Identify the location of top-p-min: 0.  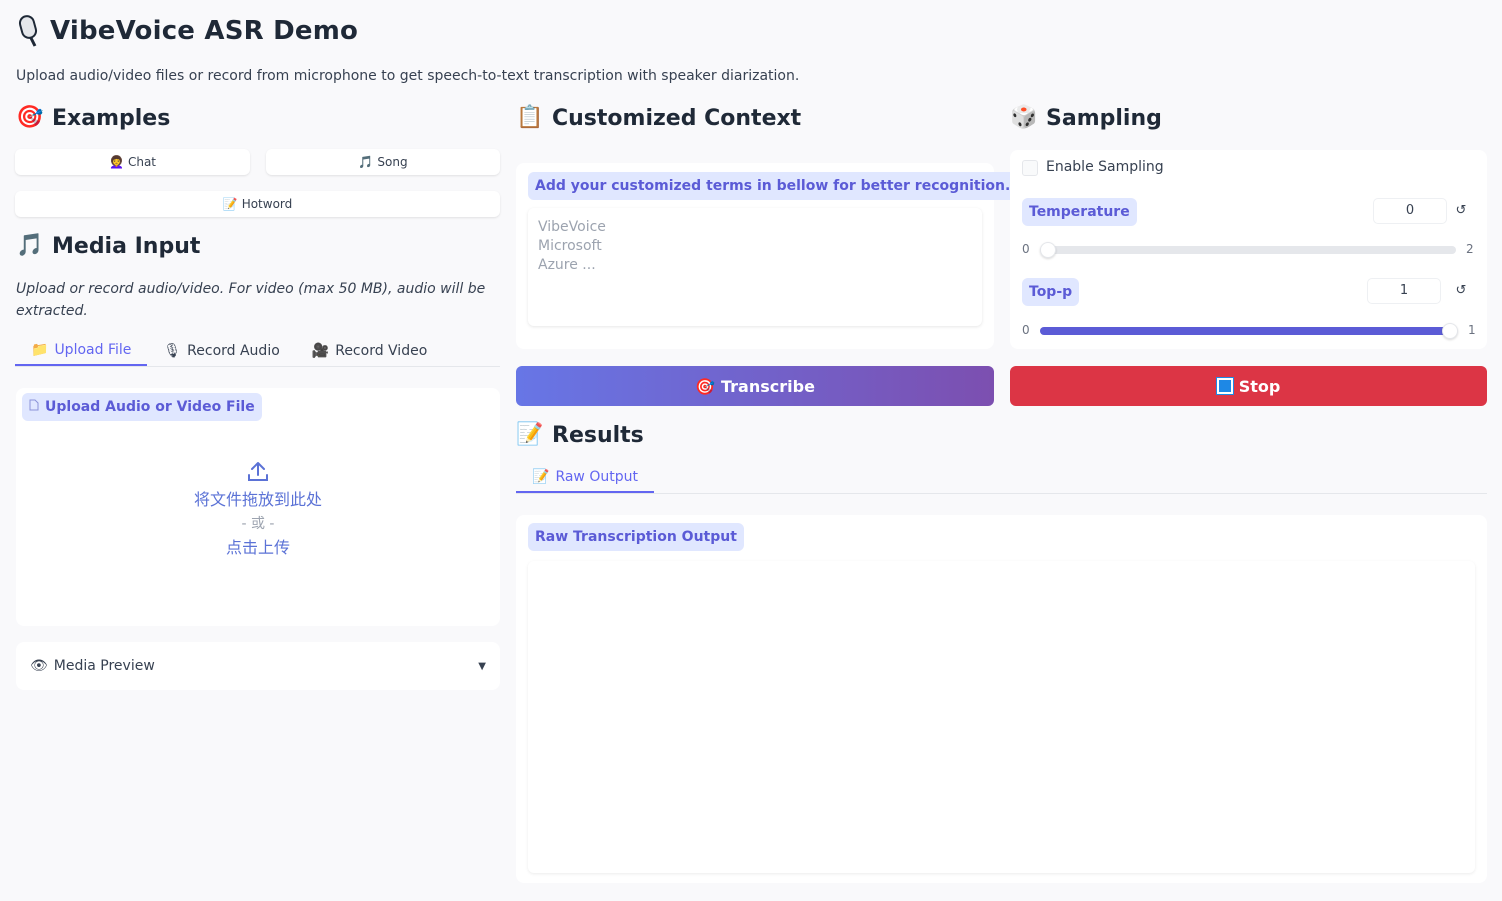
(1026, 330).